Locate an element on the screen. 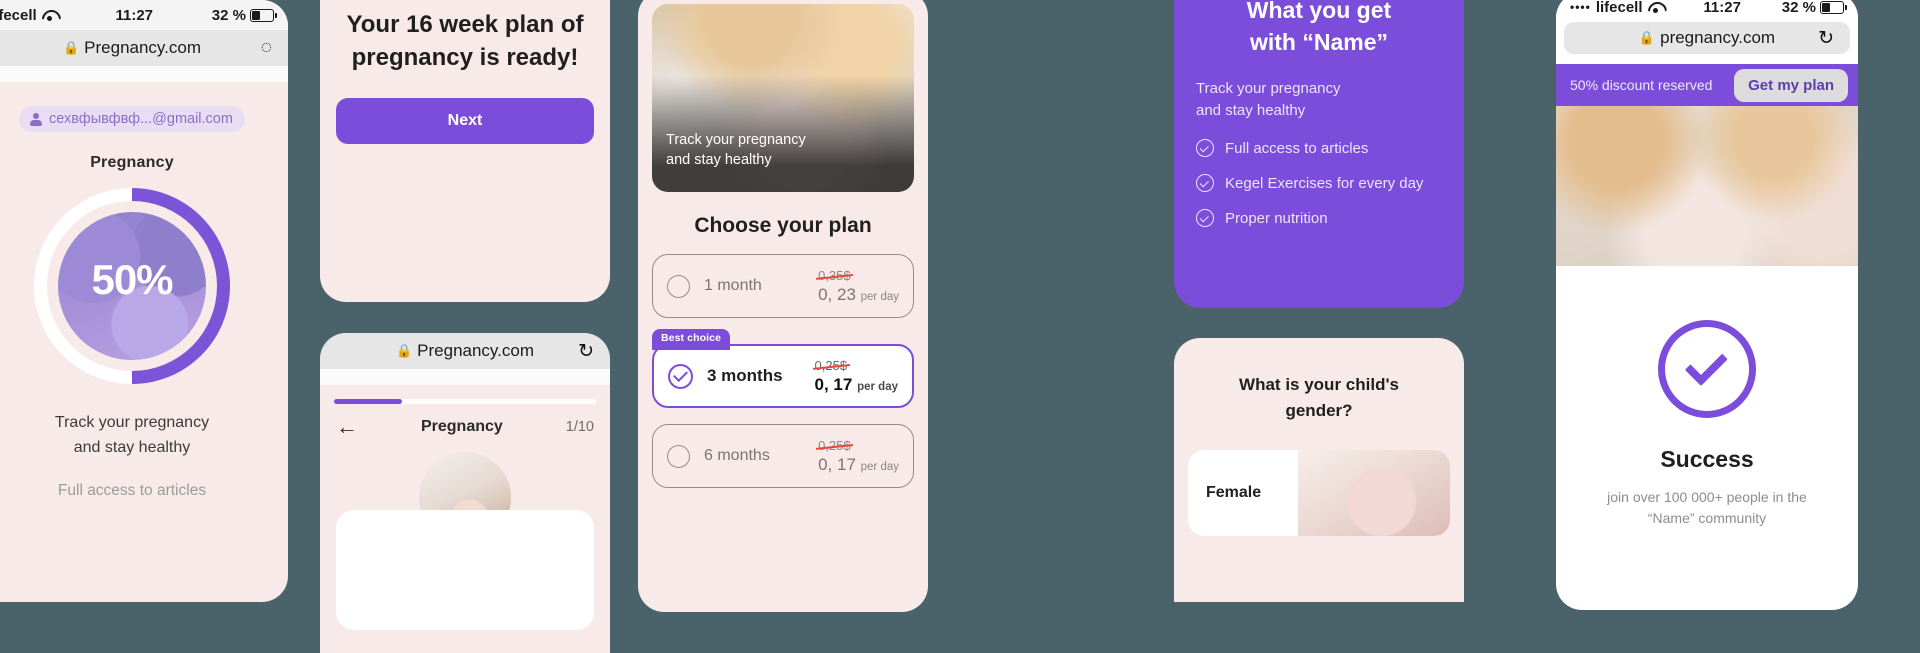 This screenshot has height=653, width=1920. gender-option-female: Female is located at coordinates (1319, 493).